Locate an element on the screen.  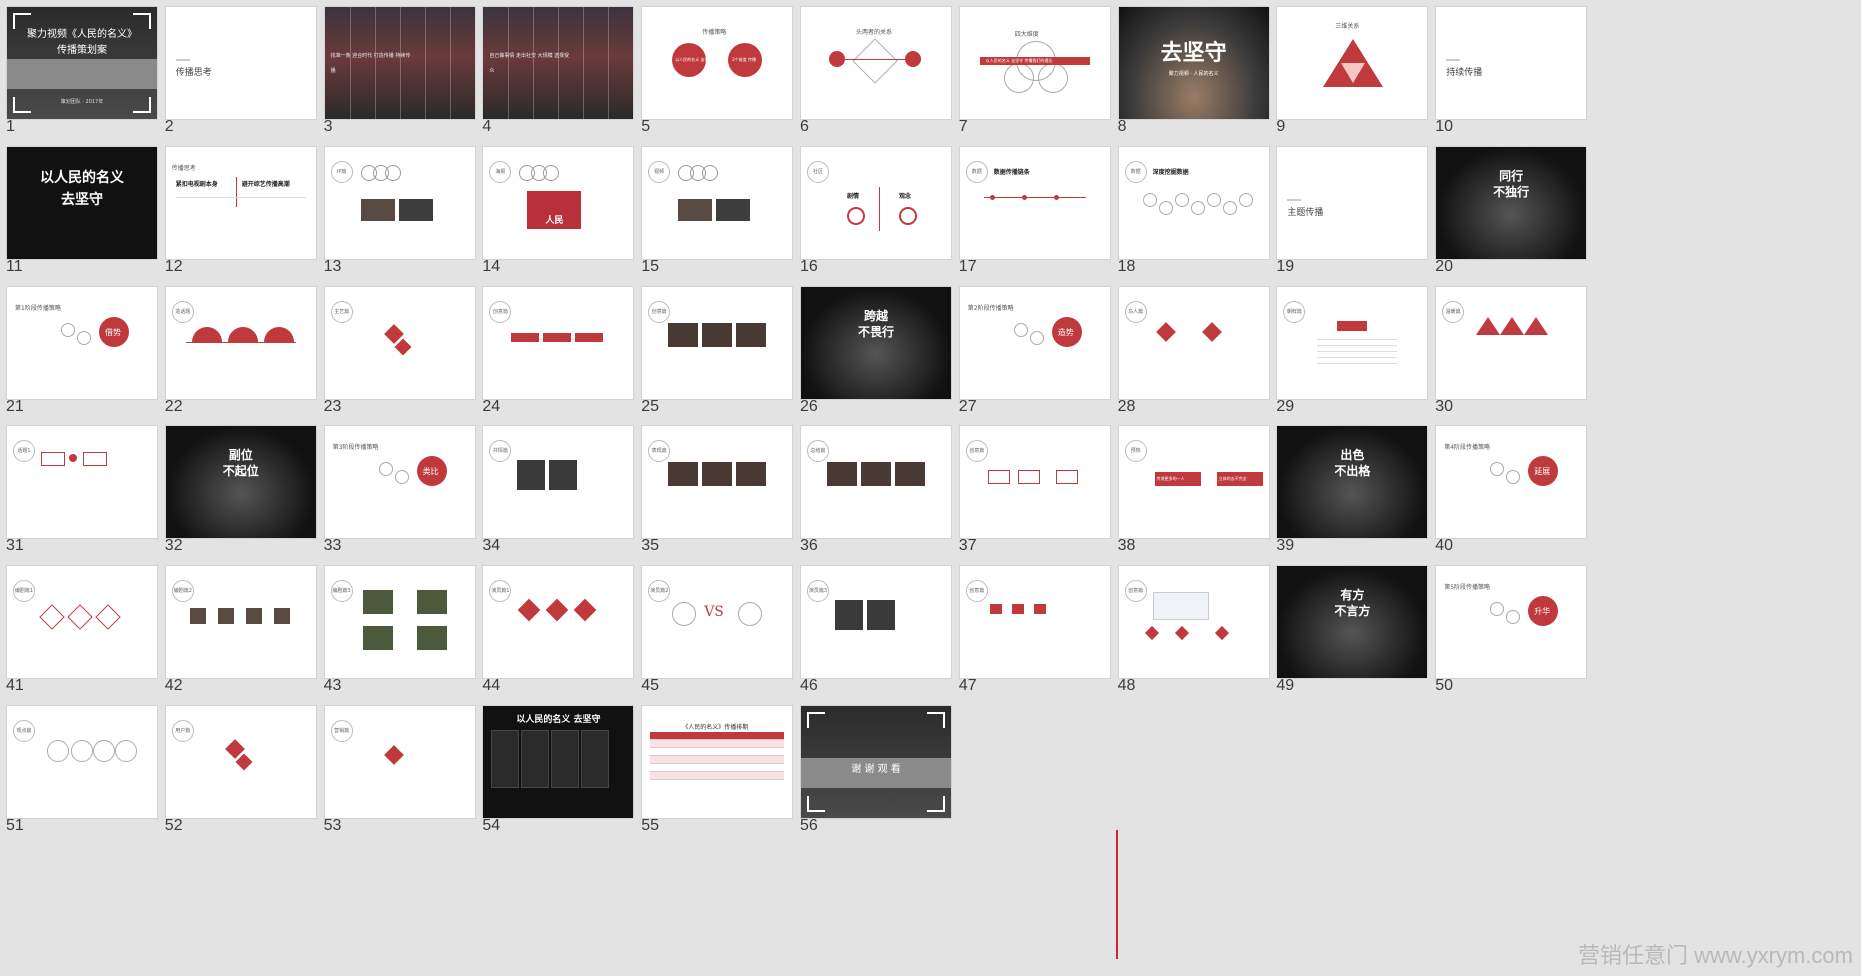
slide-thumbnail: 谢 谢 观 看 56 is located at coordinates (873, 771).